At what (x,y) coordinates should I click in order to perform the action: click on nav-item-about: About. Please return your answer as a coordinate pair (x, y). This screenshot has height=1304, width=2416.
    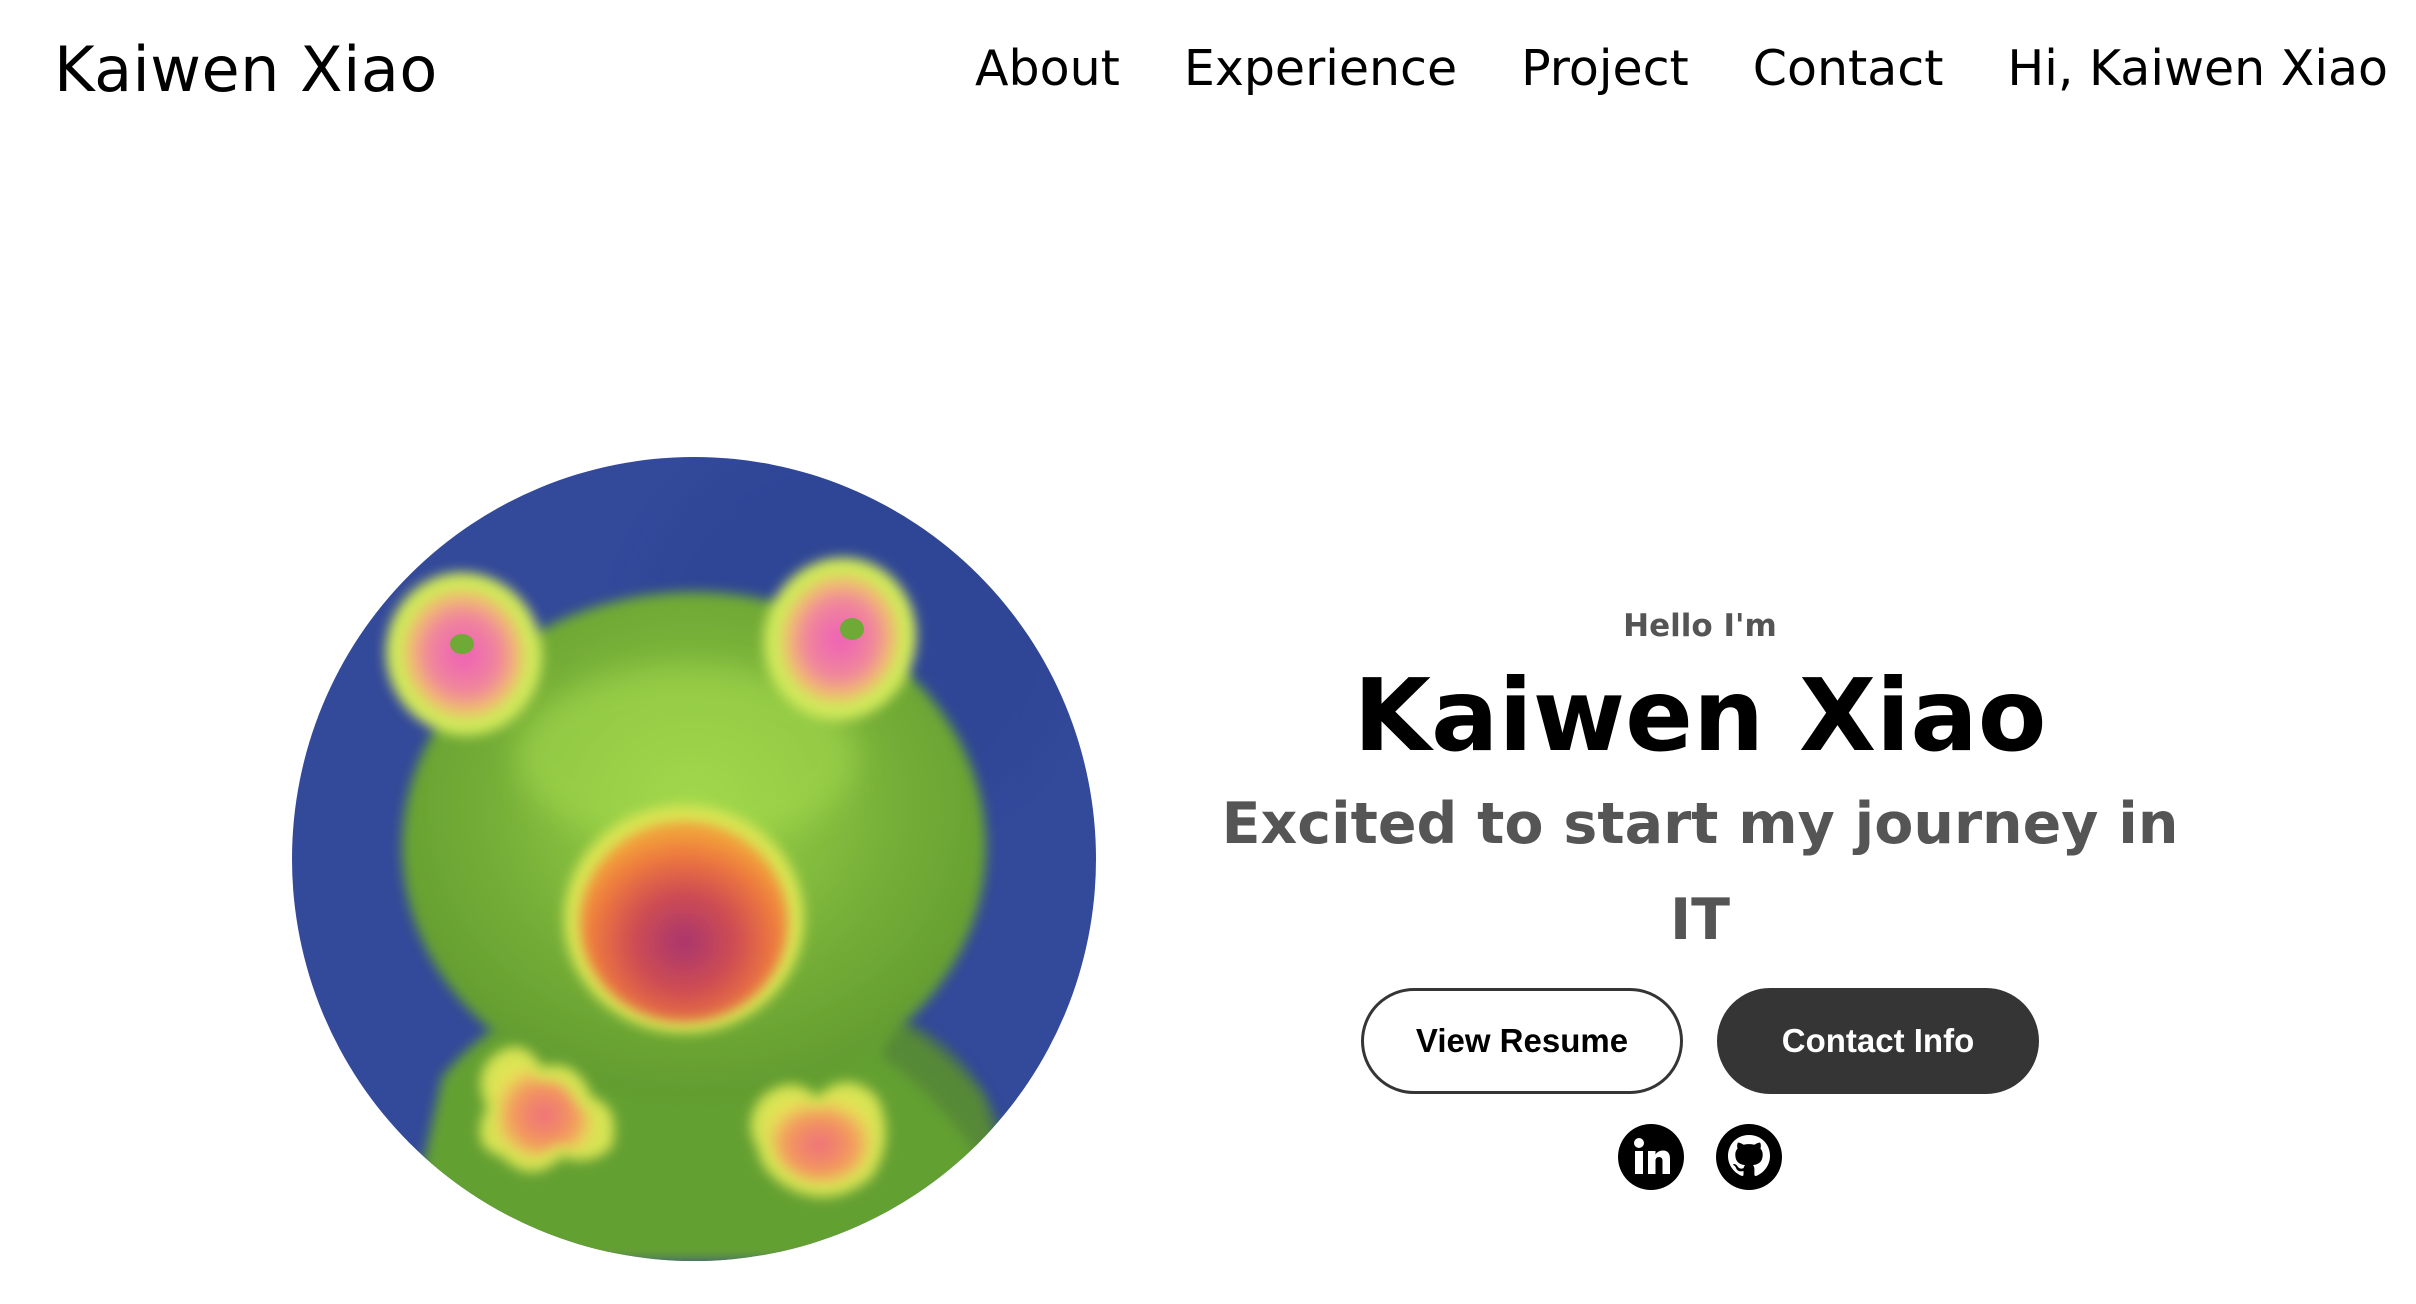
    Looking at the image, I should click on (1047, 69).